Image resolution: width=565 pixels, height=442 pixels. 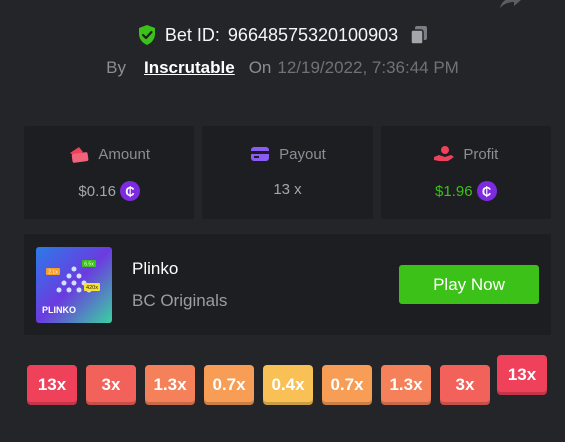 What do you see at coordinates (288, 385) in the screenshot?
I see `multiplier-bucket: 0.4x` at bounding box center [288, 385].